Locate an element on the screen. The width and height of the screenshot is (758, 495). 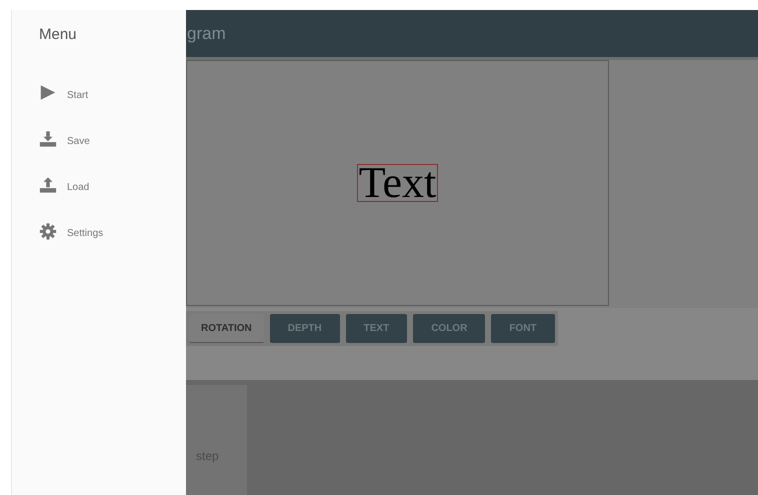
tab: COLOR is located at coordinates (449, 328).